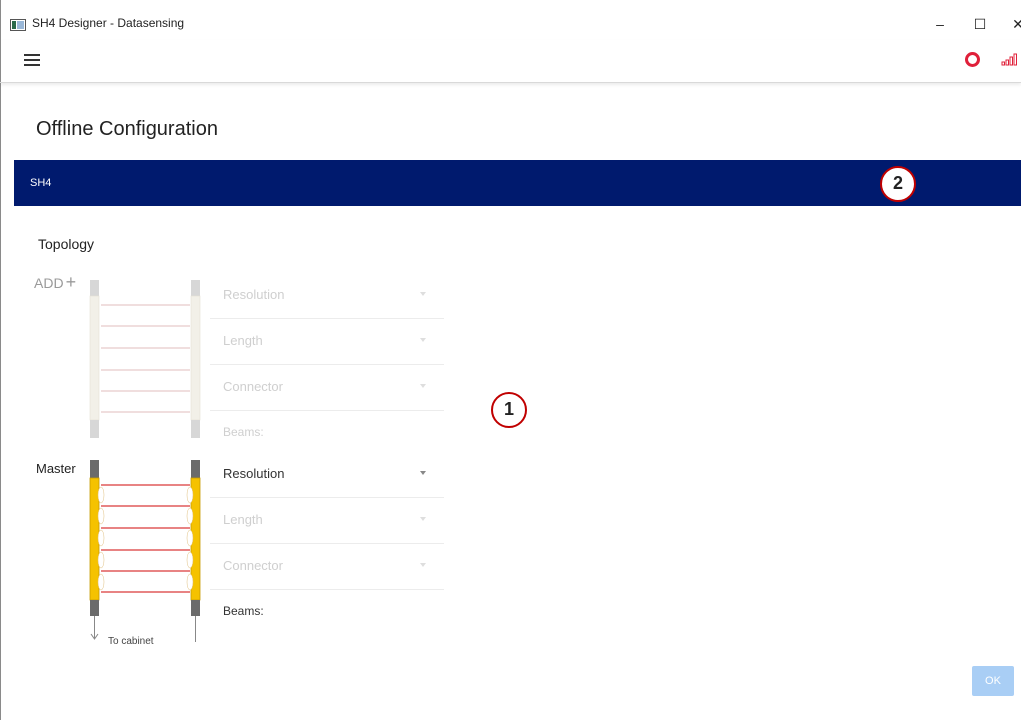  What do you see at coordinates (327, 566) in the screenshot?
I see `master-connector-select: Connector` at bounding box center [327, 566].